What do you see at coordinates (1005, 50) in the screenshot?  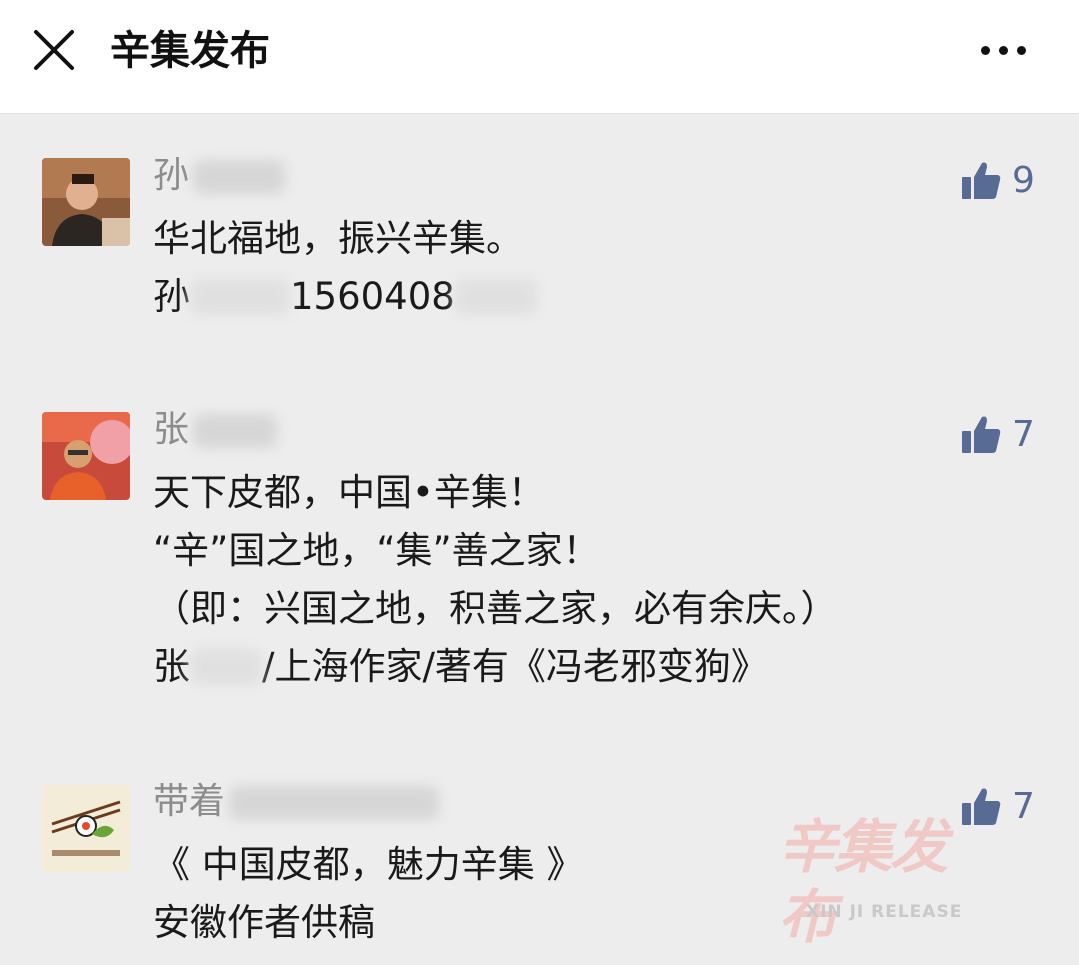 I see `more-menu-button` at bounding box center [1005, 50].